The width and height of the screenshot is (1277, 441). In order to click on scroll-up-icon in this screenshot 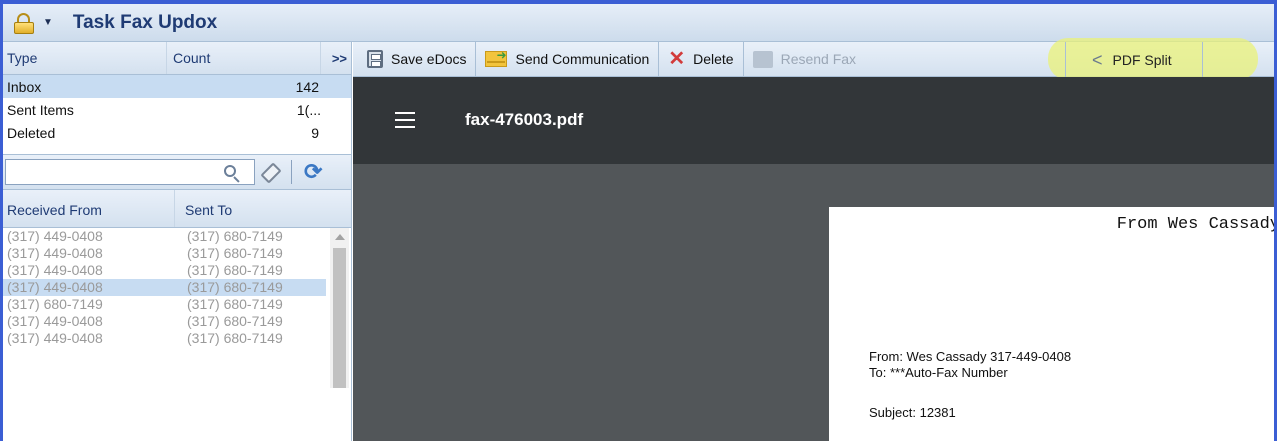, I will do `click(340, 237)`.